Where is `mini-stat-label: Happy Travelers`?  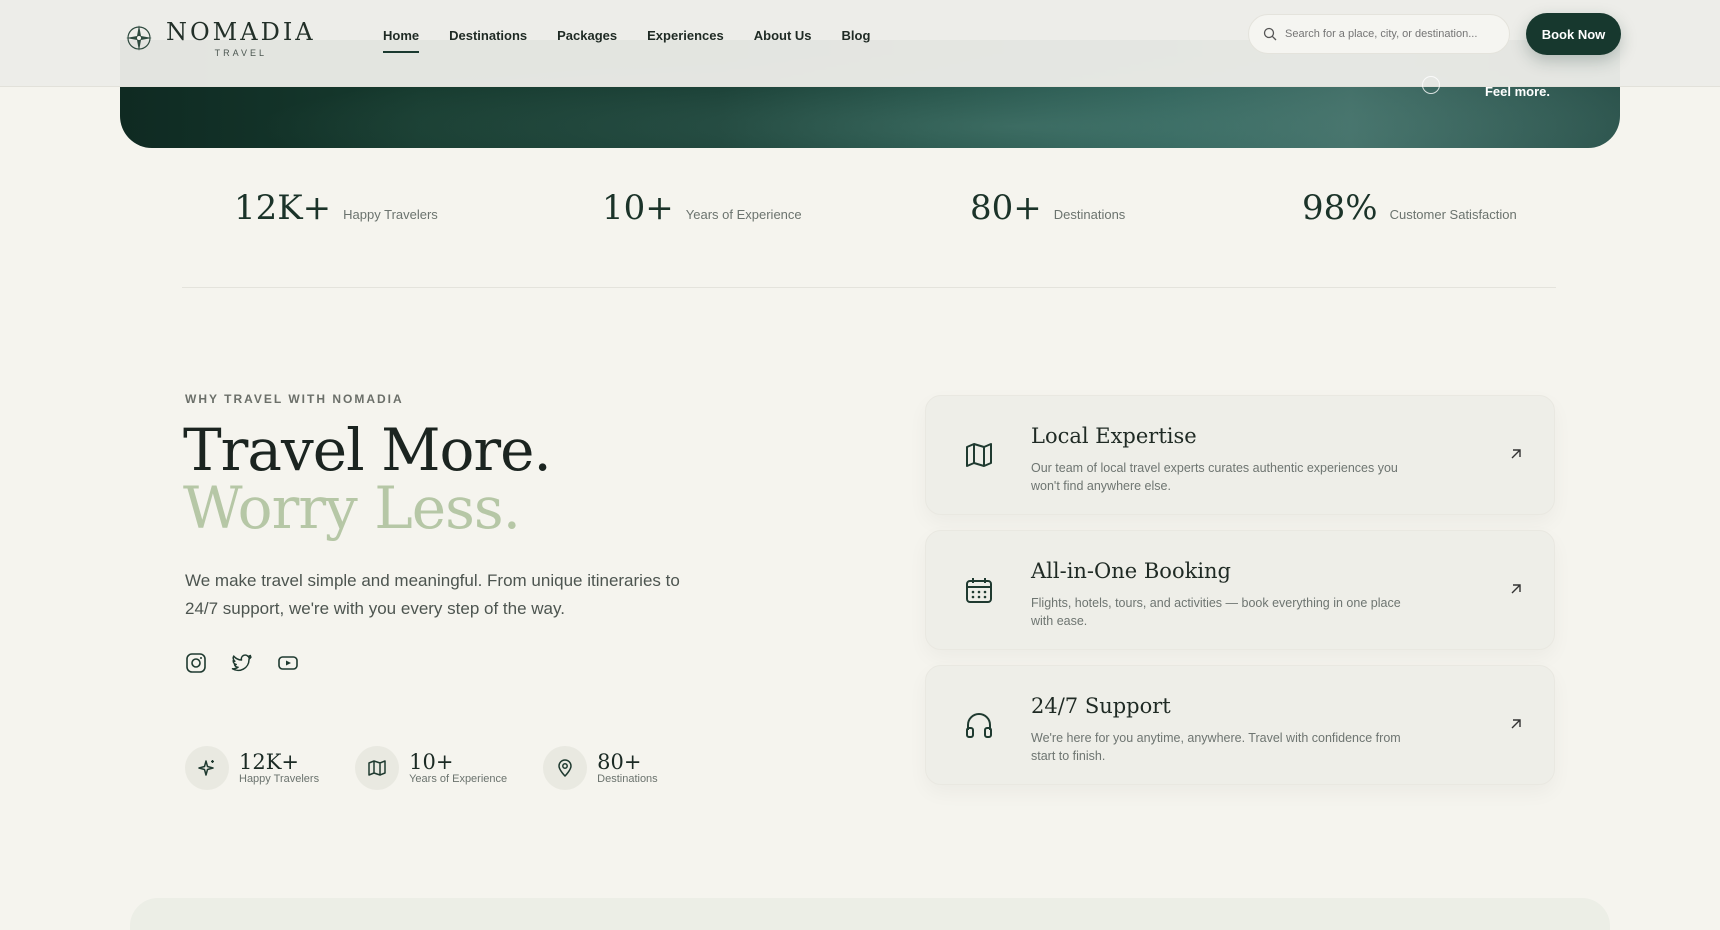 mini-stat-label: Happy Travelers is located at coordinates (279, 779).